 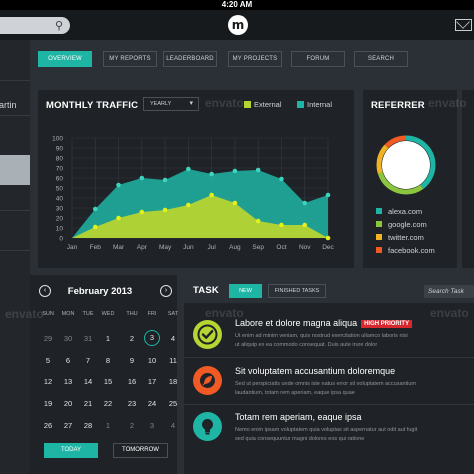 I want to click on calendar-day: 20, so click(x=68, y=403).